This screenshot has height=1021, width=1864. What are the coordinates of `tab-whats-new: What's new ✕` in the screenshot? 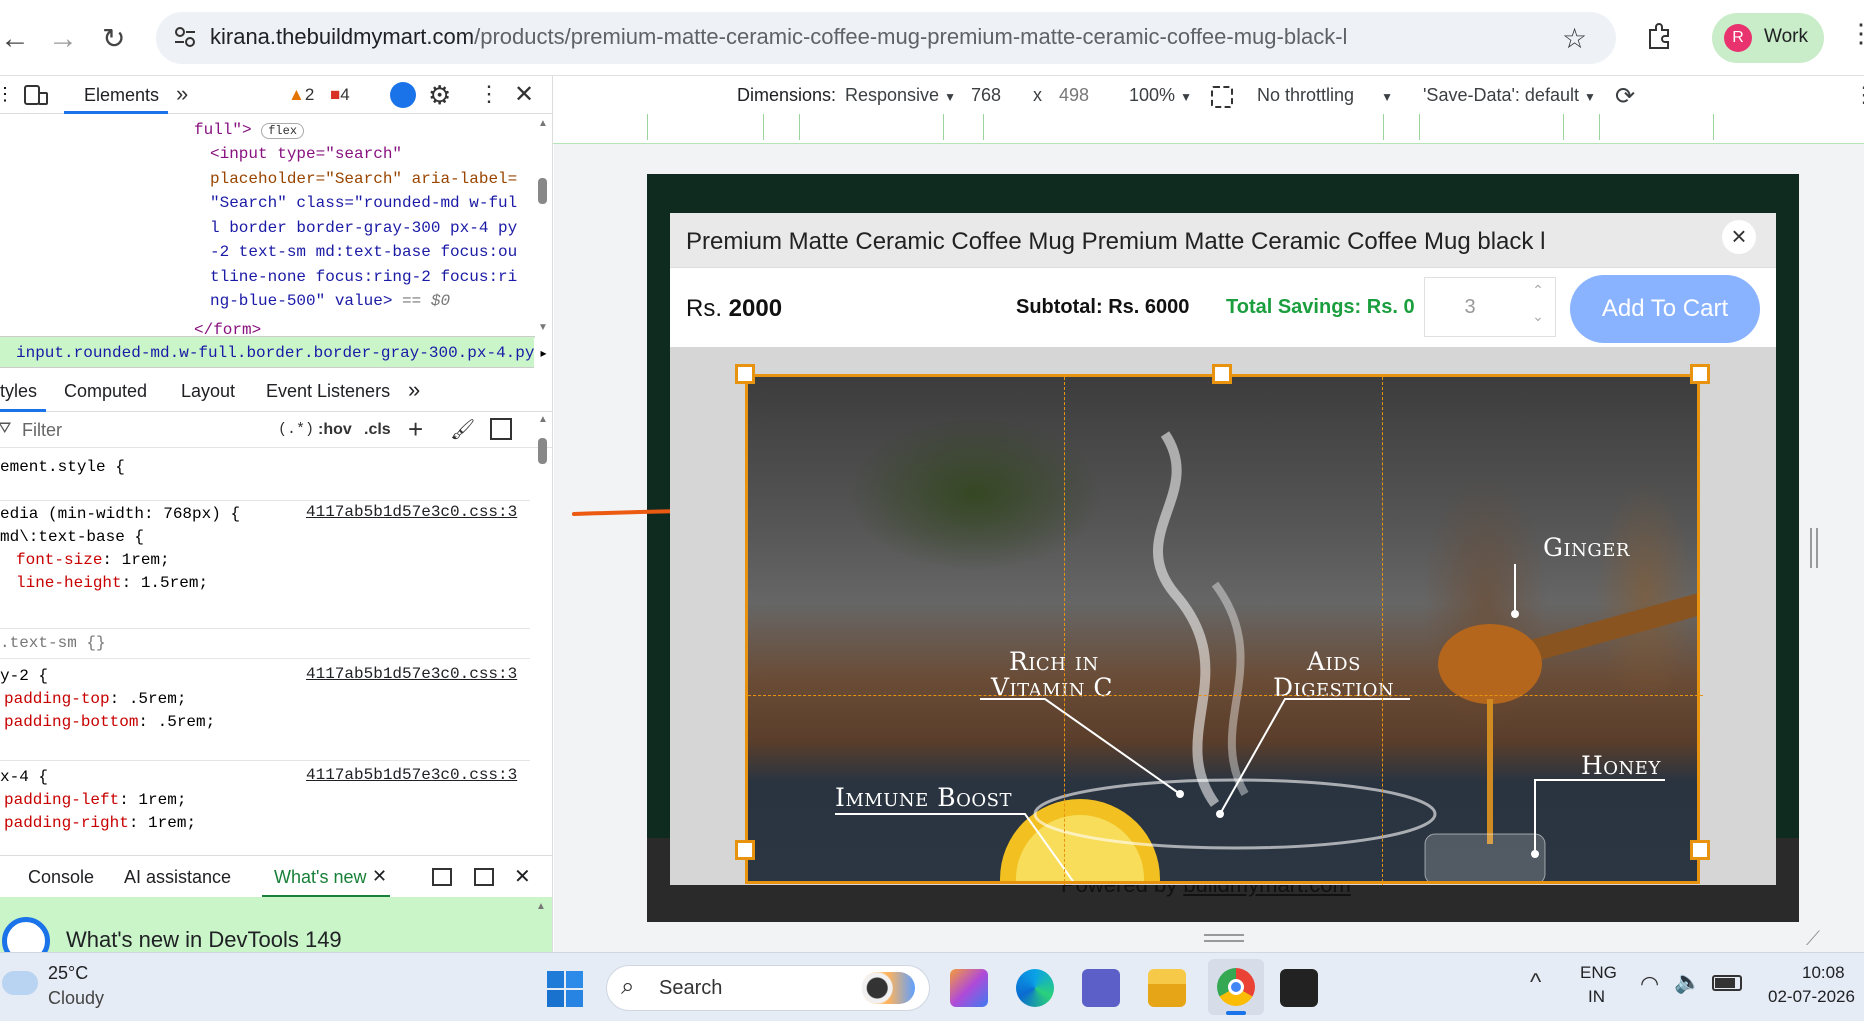 It's located at (326, 877).